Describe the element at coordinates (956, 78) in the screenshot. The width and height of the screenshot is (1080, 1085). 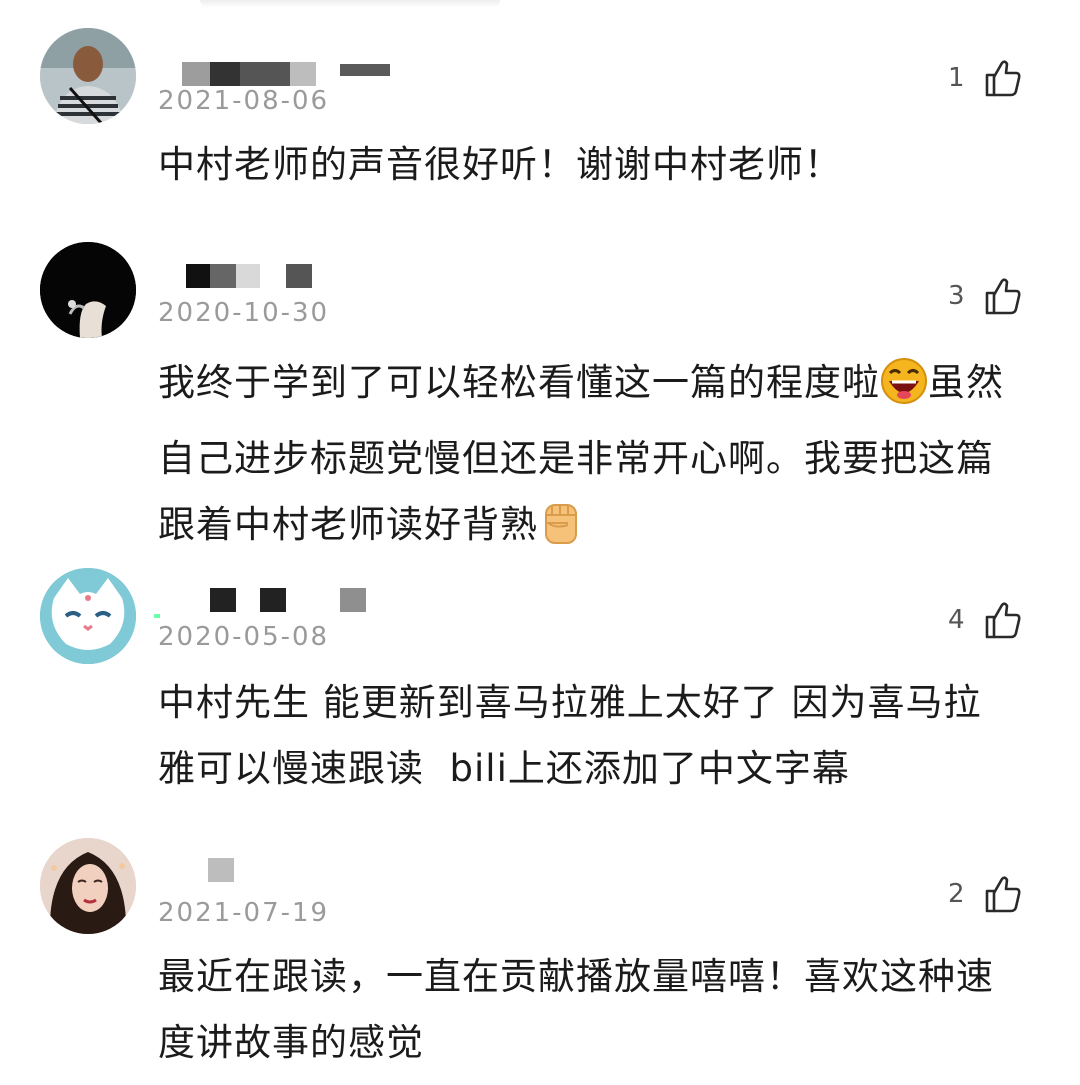
I see `like-count: 1` at that location.